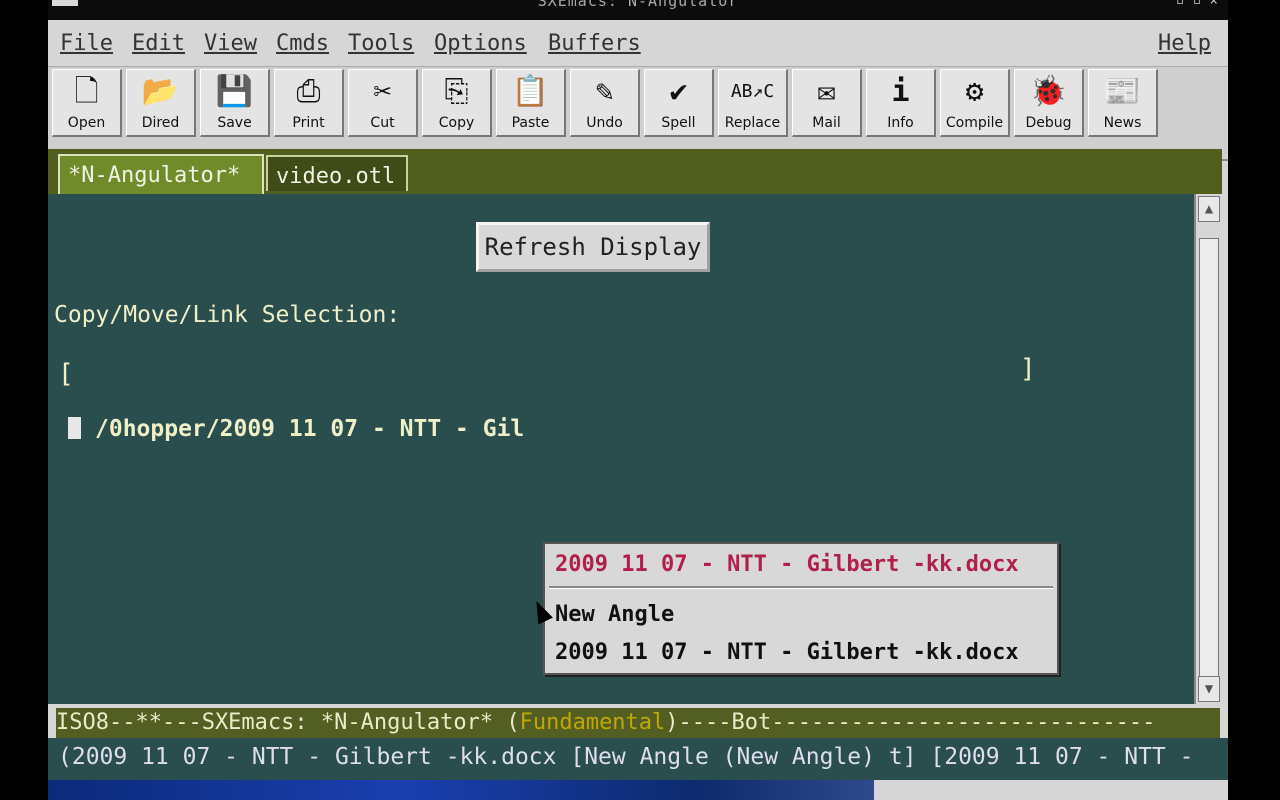  I want to click on window-controls: ▫ ▫ ×, so click(1197, 4).